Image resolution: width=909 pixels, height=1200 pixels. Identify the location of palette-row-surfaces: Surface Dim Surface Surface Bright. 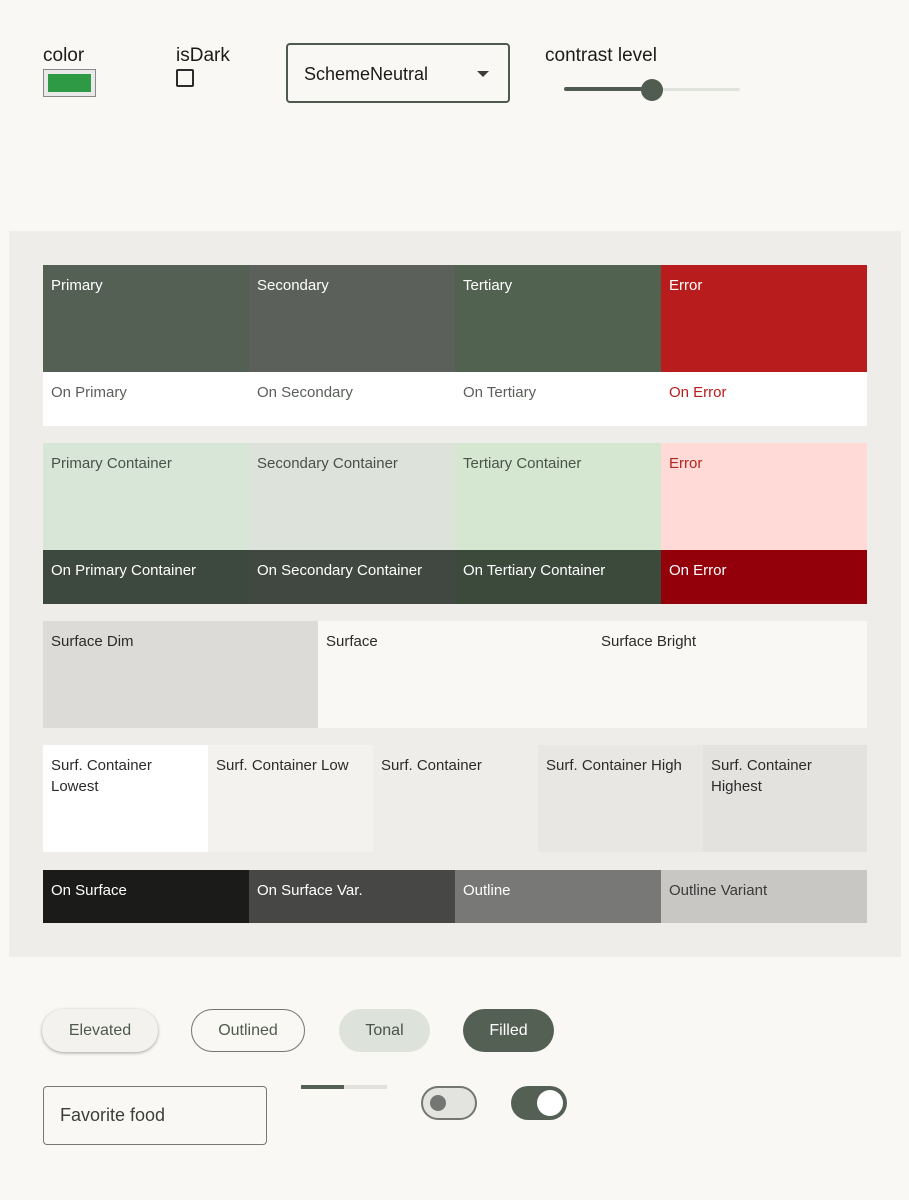
(455, 674).